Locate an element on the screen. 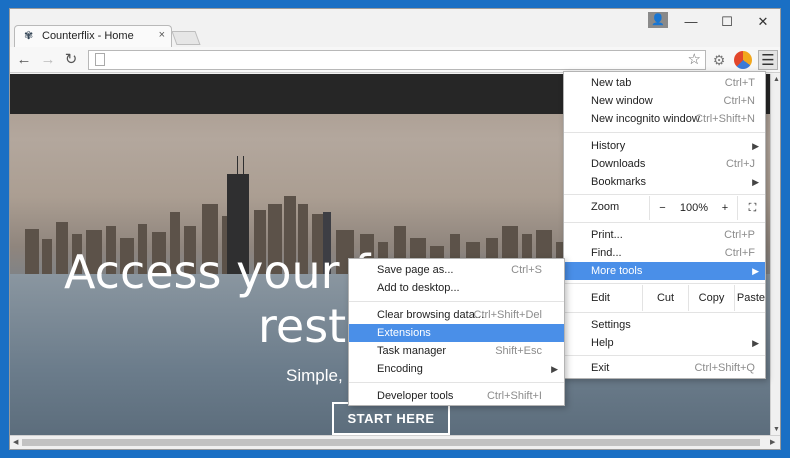 The image size is (790, 458). browser-toolbar: ← → ↻ ☆ ⚙ ☰ is located at coordinates (395, 60).